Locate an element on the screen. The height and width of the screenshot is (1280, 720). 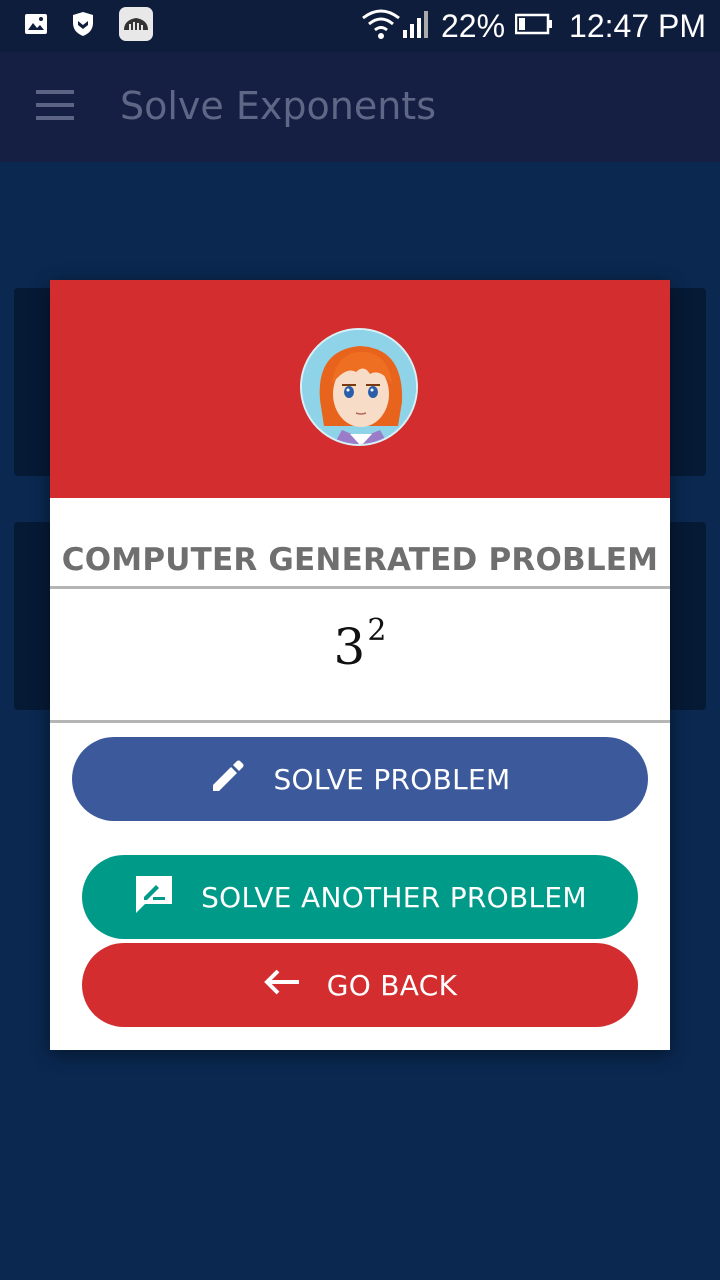
shield-icon is located at coordinates (83, 26).